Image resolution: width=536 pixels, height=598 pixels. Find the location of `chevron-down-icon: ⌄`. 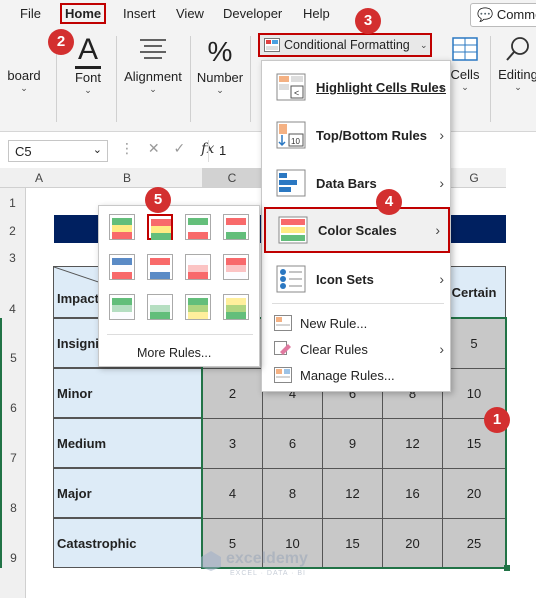

chevron-down-icon: ⌄ is located at coordinates (97, 150).